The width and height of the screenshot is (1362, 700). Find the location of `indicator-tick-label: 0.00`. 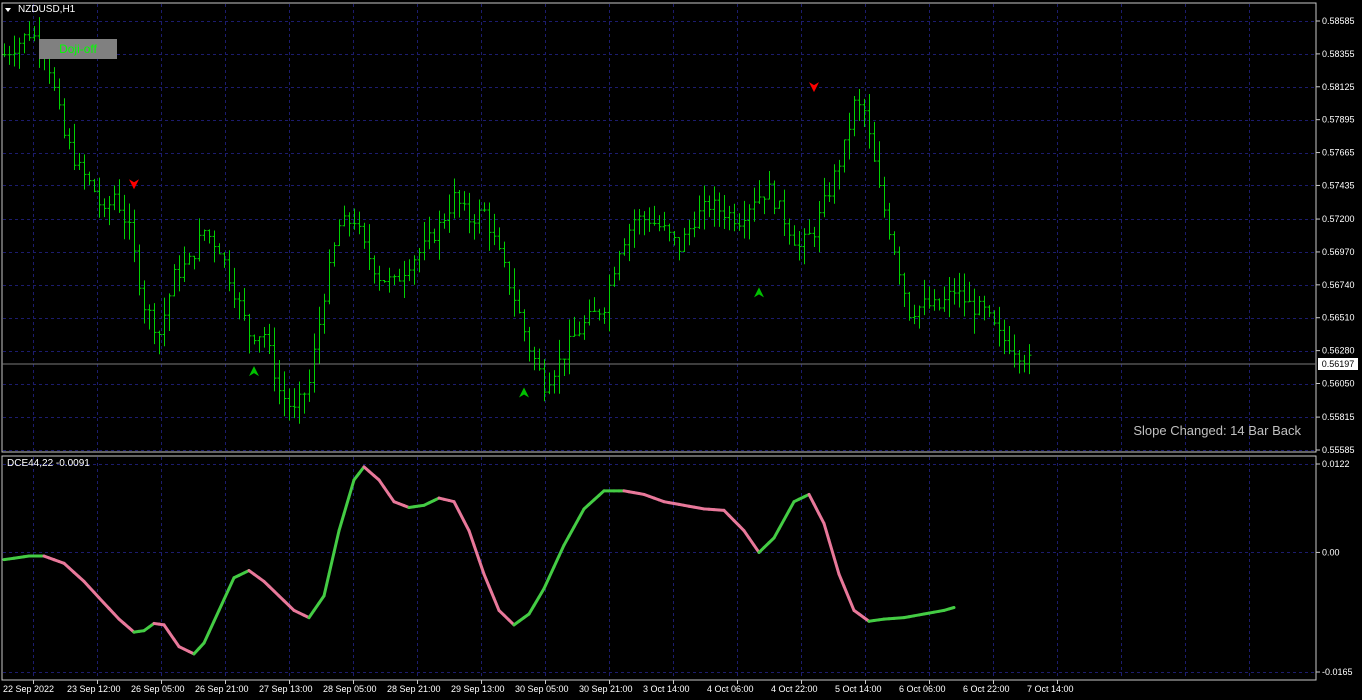

indicator-tick-label: 0.00 is located at coordinates (1331, 552).